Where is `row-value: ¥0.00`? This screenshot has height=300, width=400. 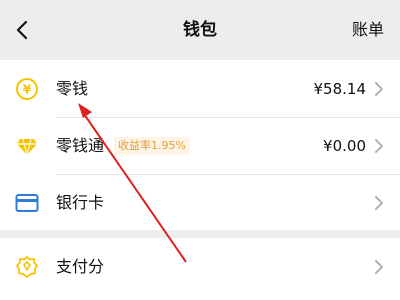 row-value: ¥0.00 is located at coordinates (344, 145).